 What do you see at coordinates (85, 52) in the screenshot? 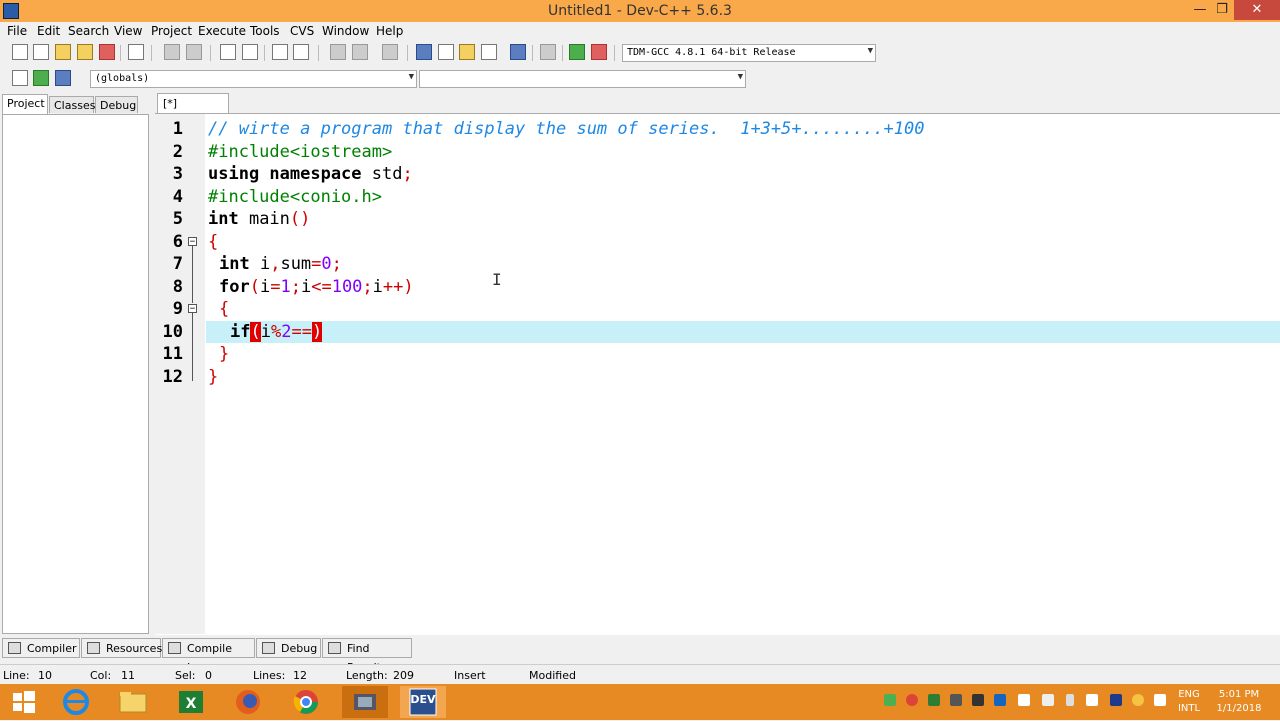
I see `save-all-icon` at bounding box center [85, 52].